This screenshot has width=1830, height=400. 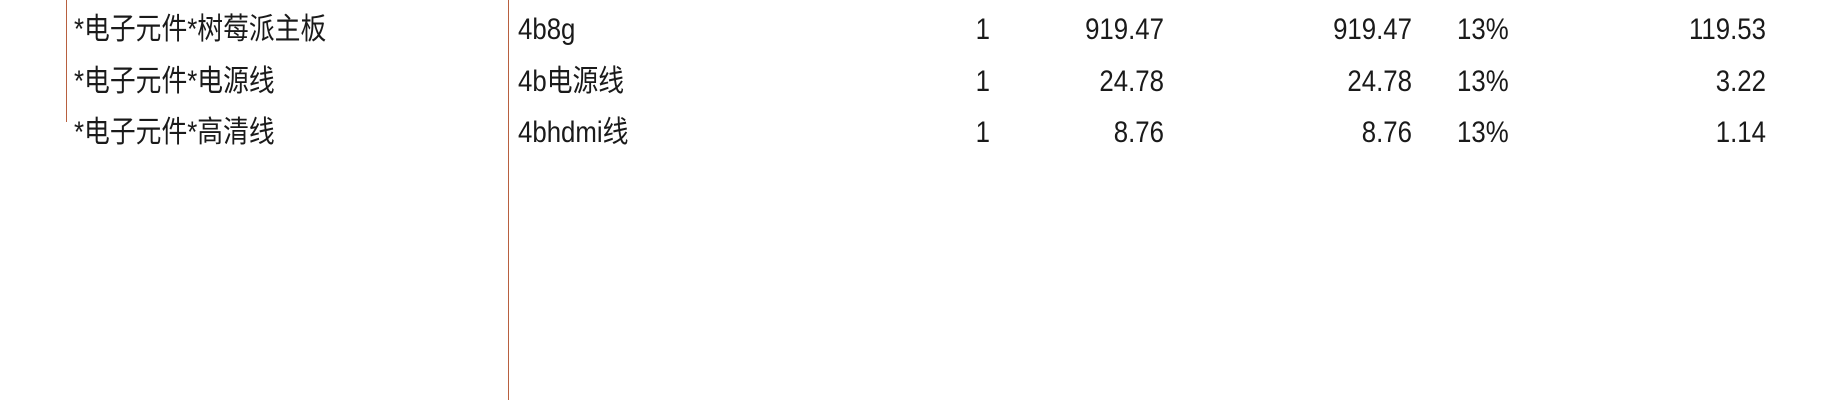 I want to click on item-unit-price: 8.76, so click(x=1138, y=132).